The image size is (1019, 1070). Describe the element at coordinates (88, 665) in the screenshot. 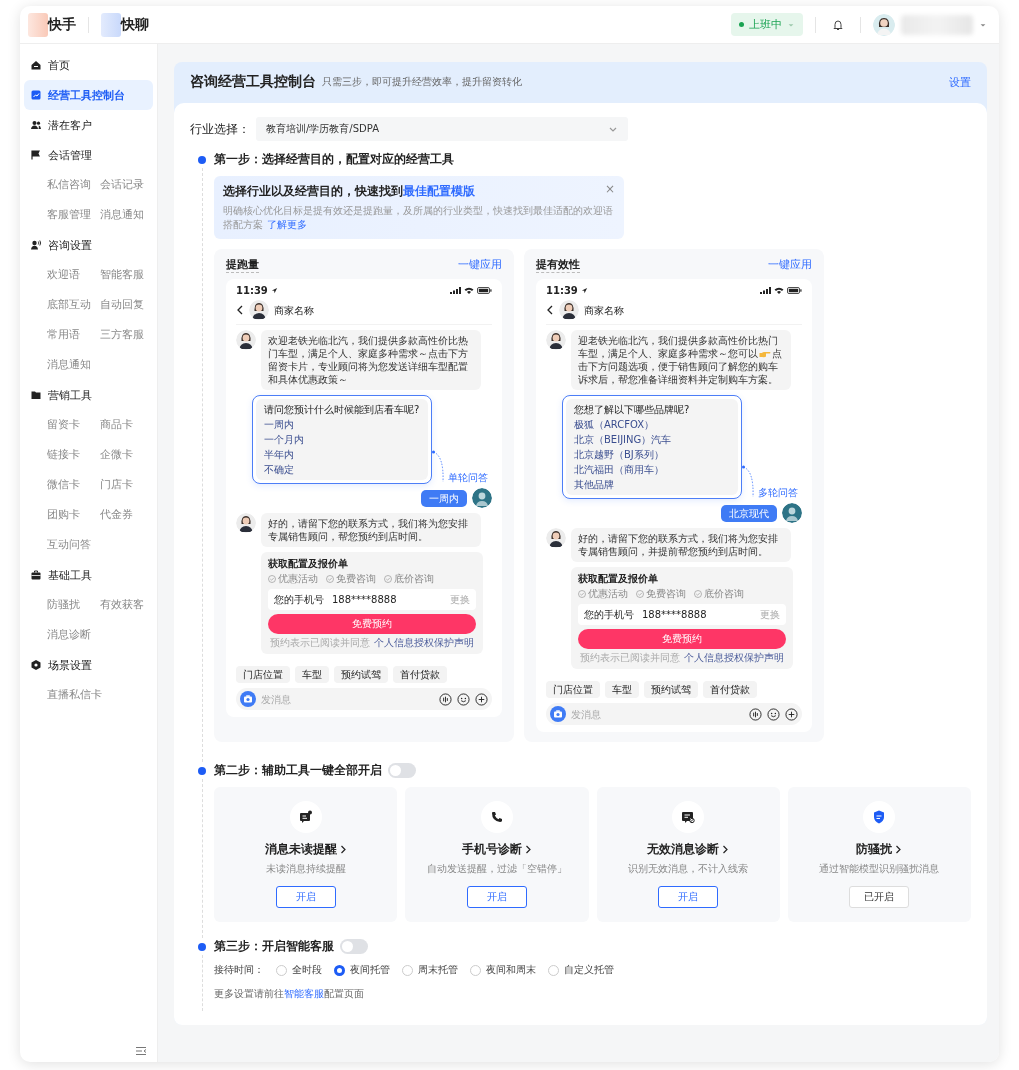

I see `sidebar-item: 场景设置` at that location.